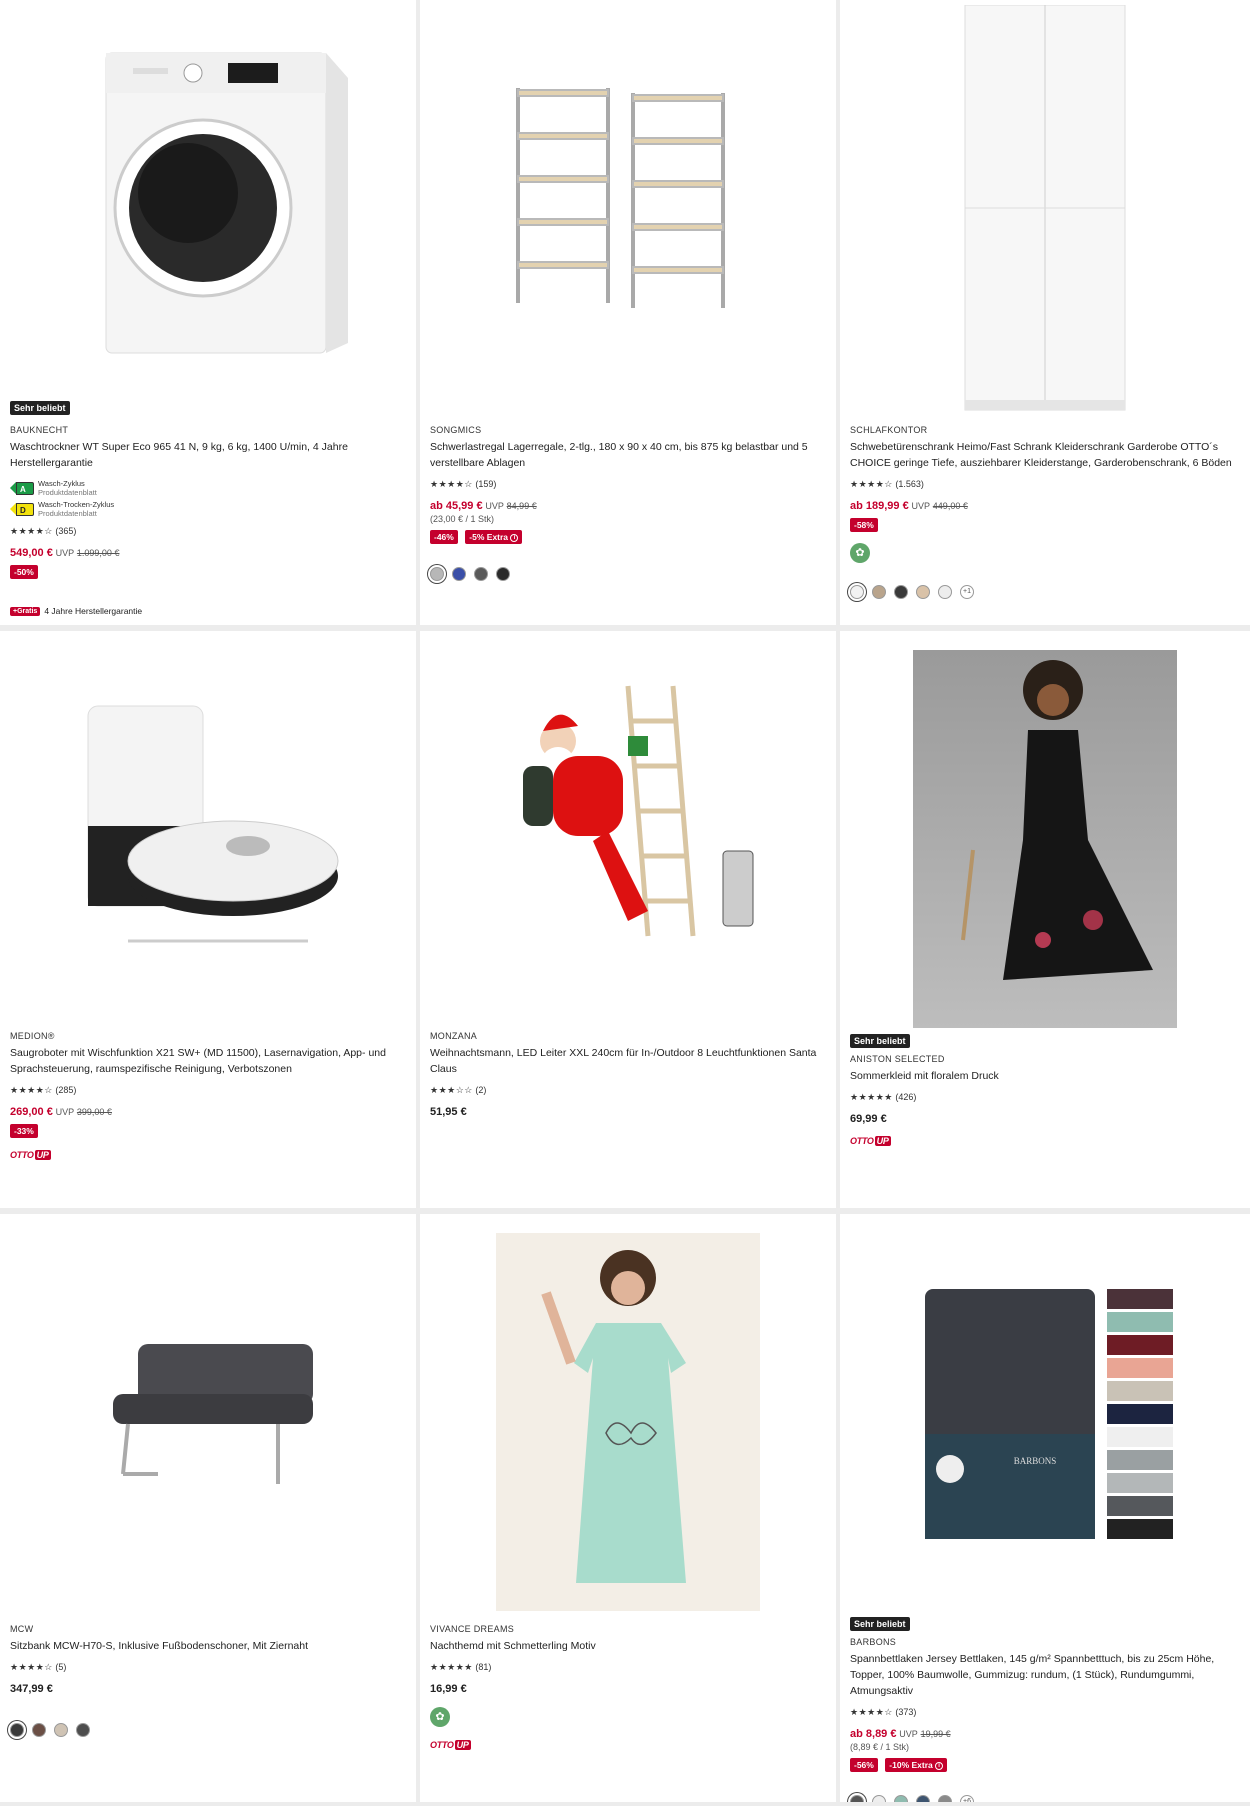 The height and width of the screenshot is (1806, 1250). What do you see at coordinates (967, 1798) in the screenshot?
I see `more-colors: +6` at bounding box center [967, 1798].